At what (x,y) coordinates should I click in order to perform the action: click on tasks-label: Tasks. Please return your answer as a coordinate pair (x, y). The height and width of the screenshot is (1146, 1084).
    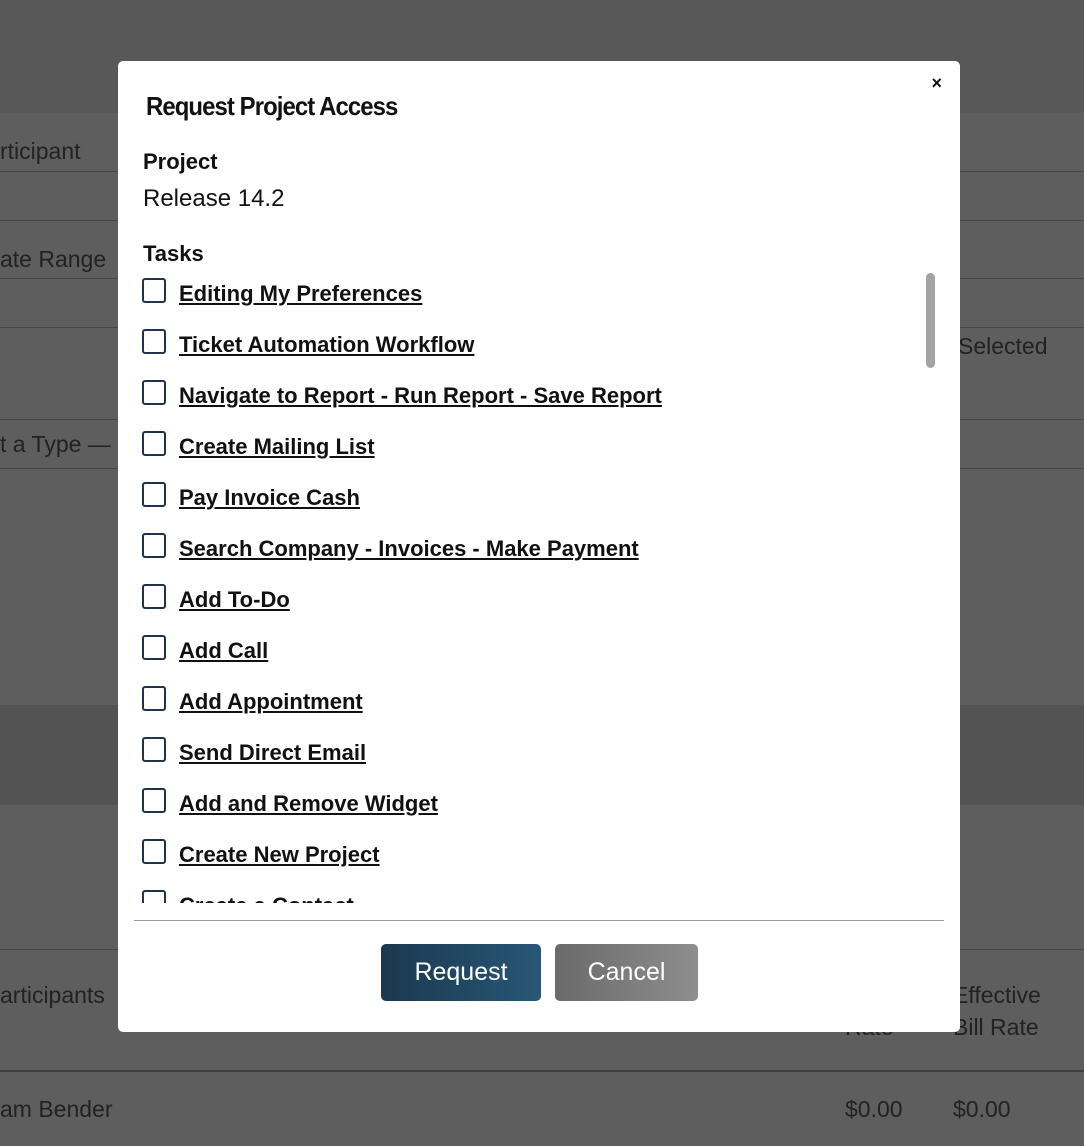
    Looking at the image, I should click on (173, 253).